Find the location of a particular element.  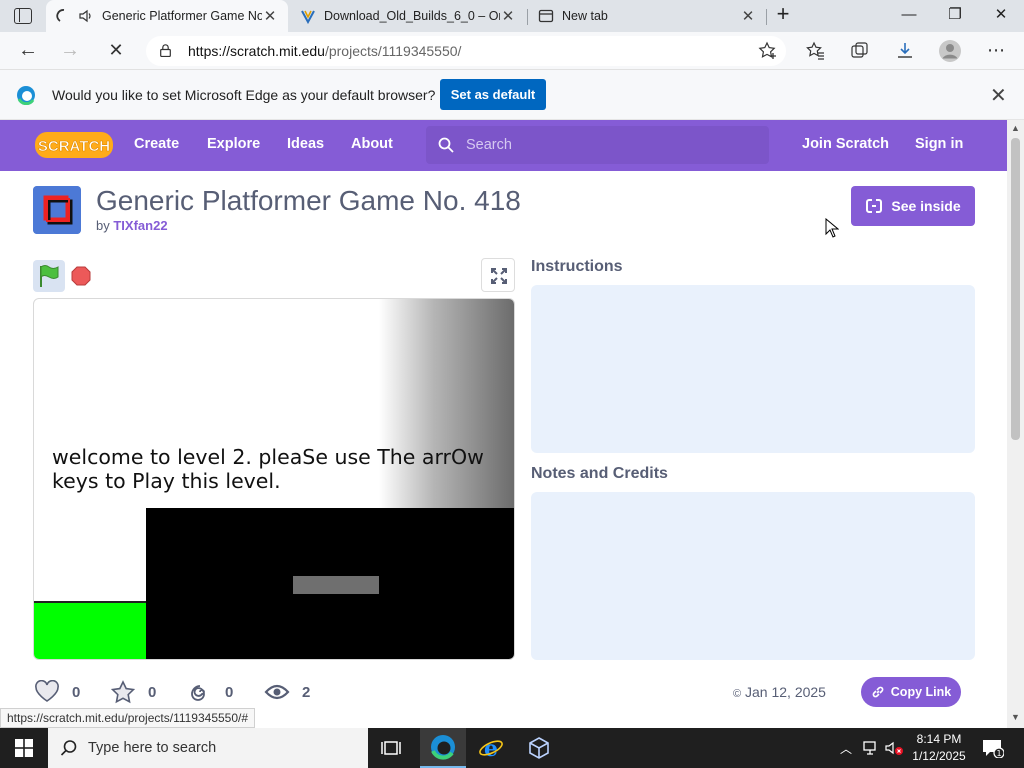

svg-text: e is located at coordinates (491, 748).